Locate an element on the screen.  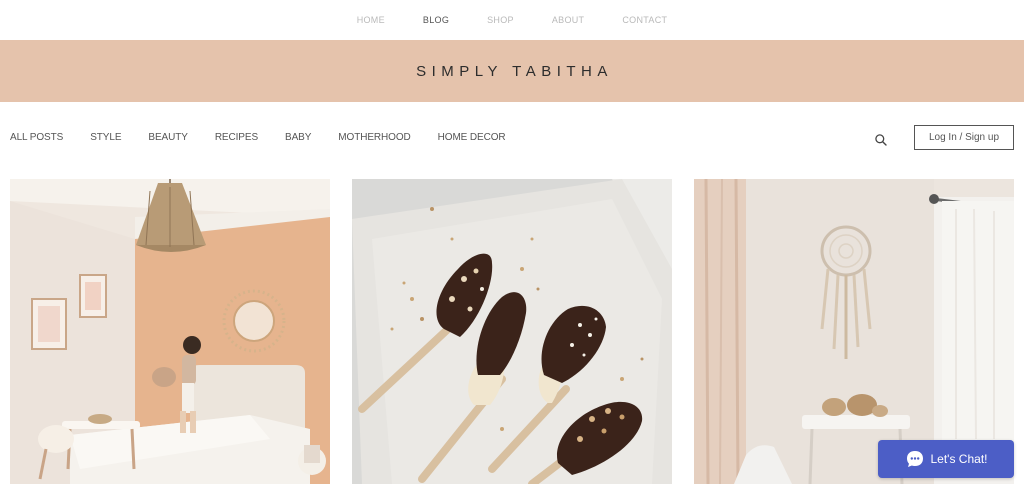
chat-bubble-icon is located at coordinates (914, 459).